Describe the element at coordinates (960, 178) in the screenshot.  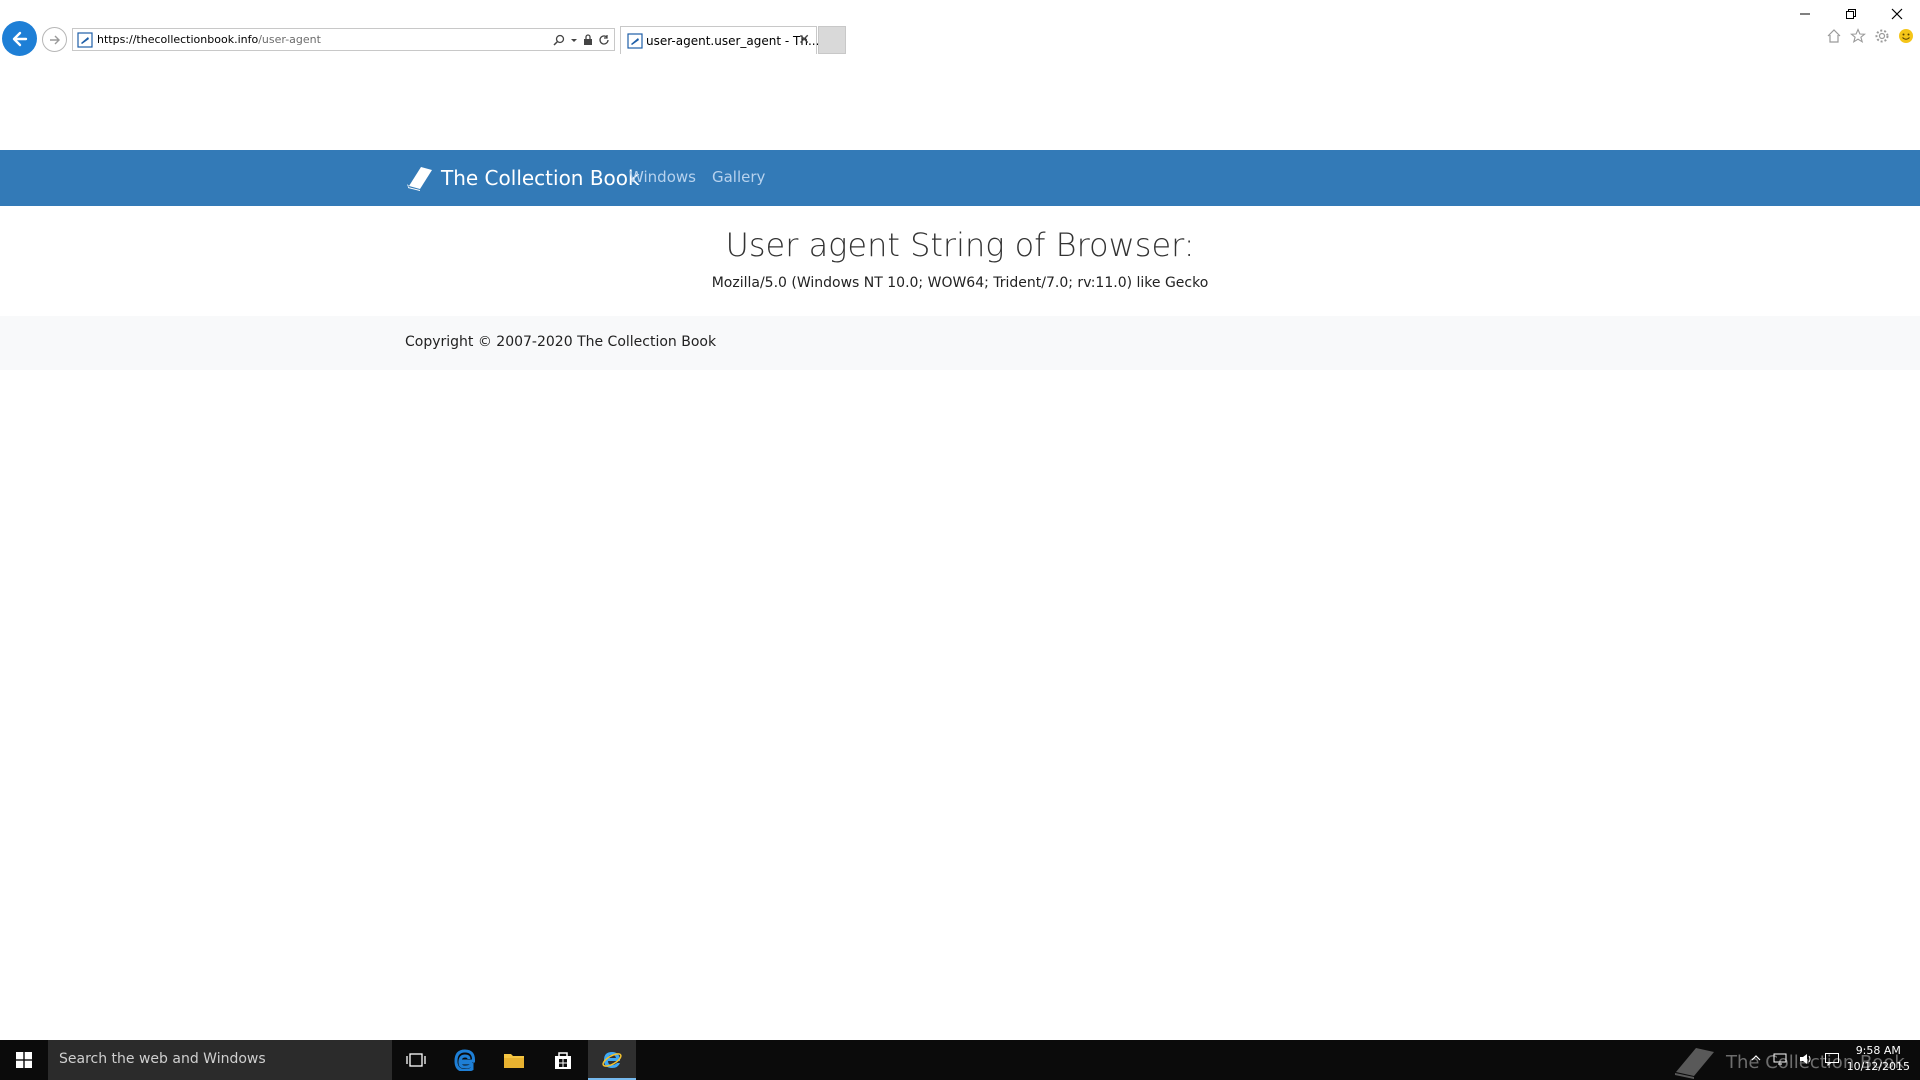
I see `site-navbar: The Collection Book Windows Gallery` at that location.